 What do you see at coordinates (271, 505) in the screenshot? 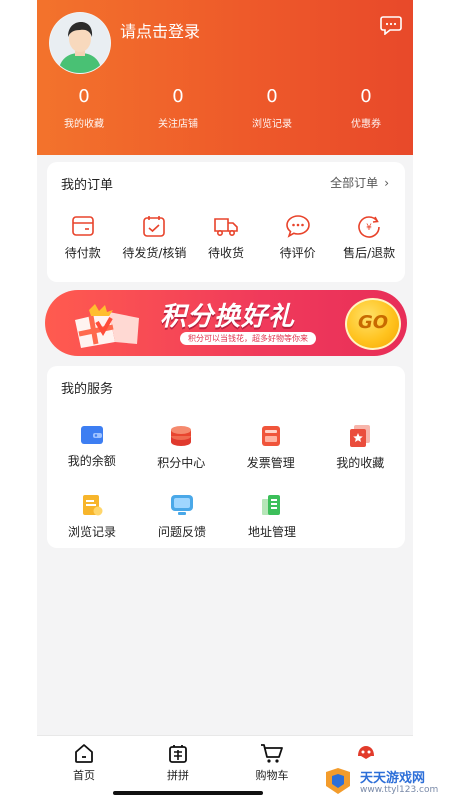
I see `address-book-icon` at bounding box center [271, 505].